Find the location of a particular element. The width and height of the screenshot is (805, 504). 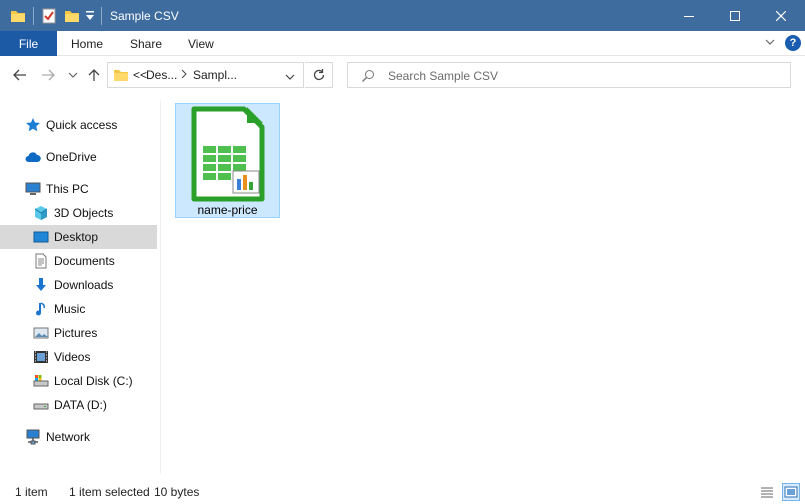

quick-access-separator is located at coordinates (33, 16).